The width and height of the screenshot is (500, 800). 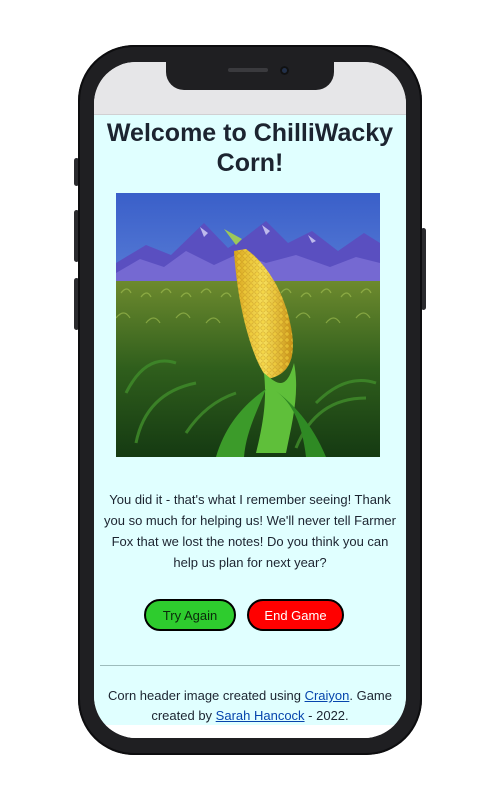 What do you see at coordinates (327, 695) in the screenshot?
I see `craiyon-link: Craiyon` at bounding box center [327, 695].